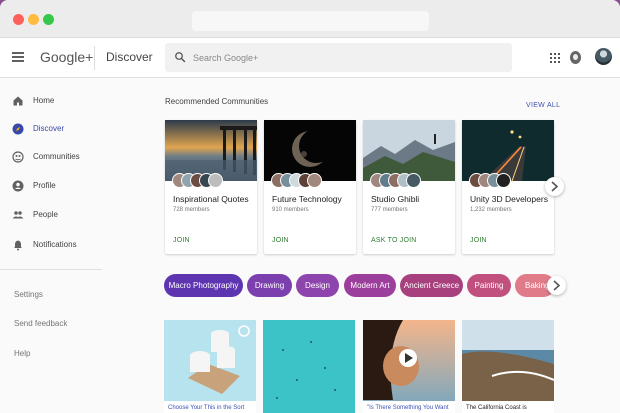 This screenshot has height=413, width=620. What do you see at coordinates (211, 199) in the screenshot?
I see `community-name: Inspirational Quotes` at bounding box center [211, 199].